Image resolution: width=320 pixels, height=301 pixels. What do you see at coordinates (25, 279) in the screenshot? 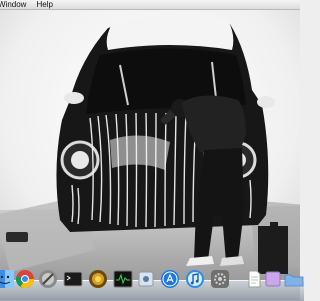
I see `chrome-icon` at bounding box center [25, 279].